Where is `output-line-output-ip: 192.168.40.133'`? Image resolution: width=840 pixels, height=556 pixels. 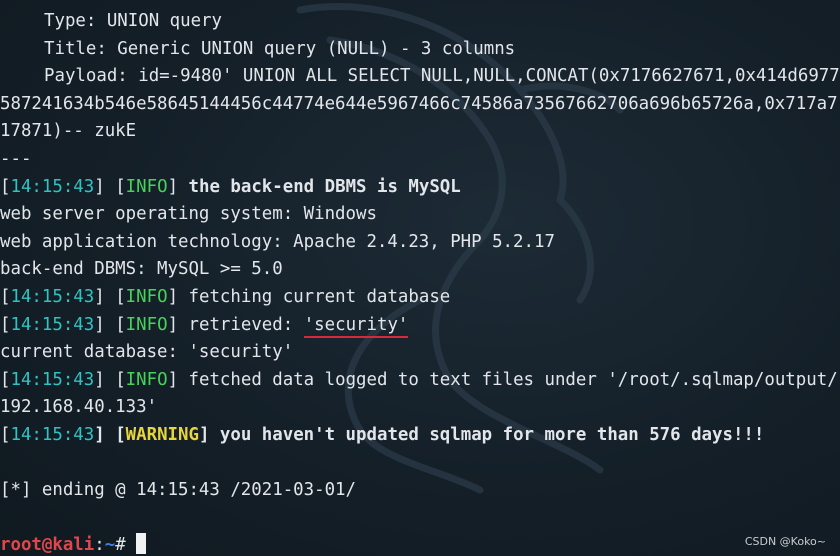
output-line-output-ip: 192.168.40.133' is located at coordinates (79, 407).